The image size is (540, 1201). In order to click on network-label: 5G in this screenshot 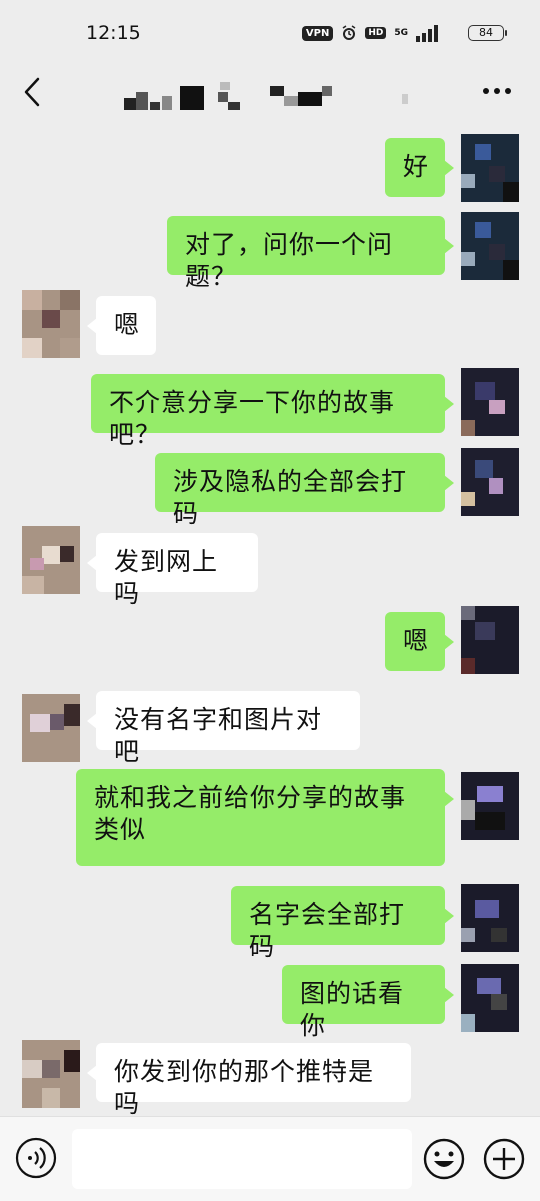, I will do `click(401, 33)`.